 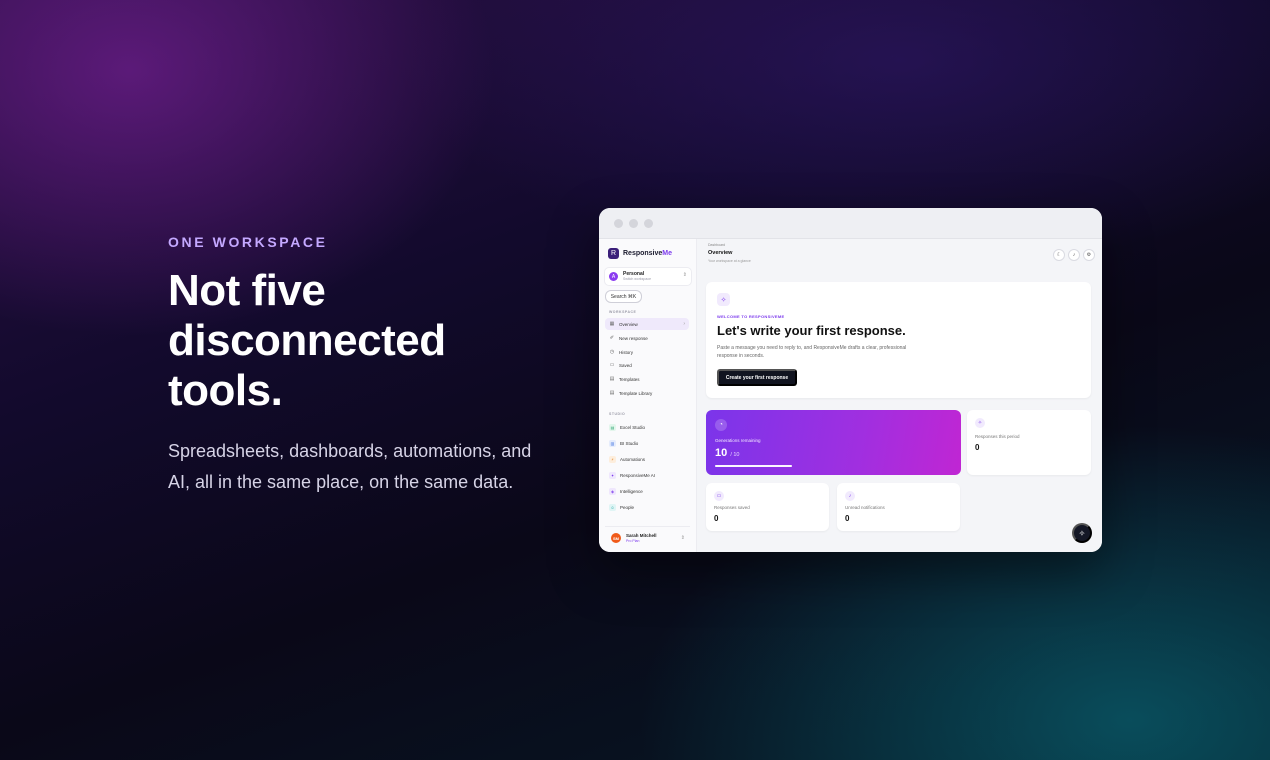 What do you see at coordinates (612, 324) in the screenshot?
I see `grid-icon: ▦` at bounding box center [612, 324].